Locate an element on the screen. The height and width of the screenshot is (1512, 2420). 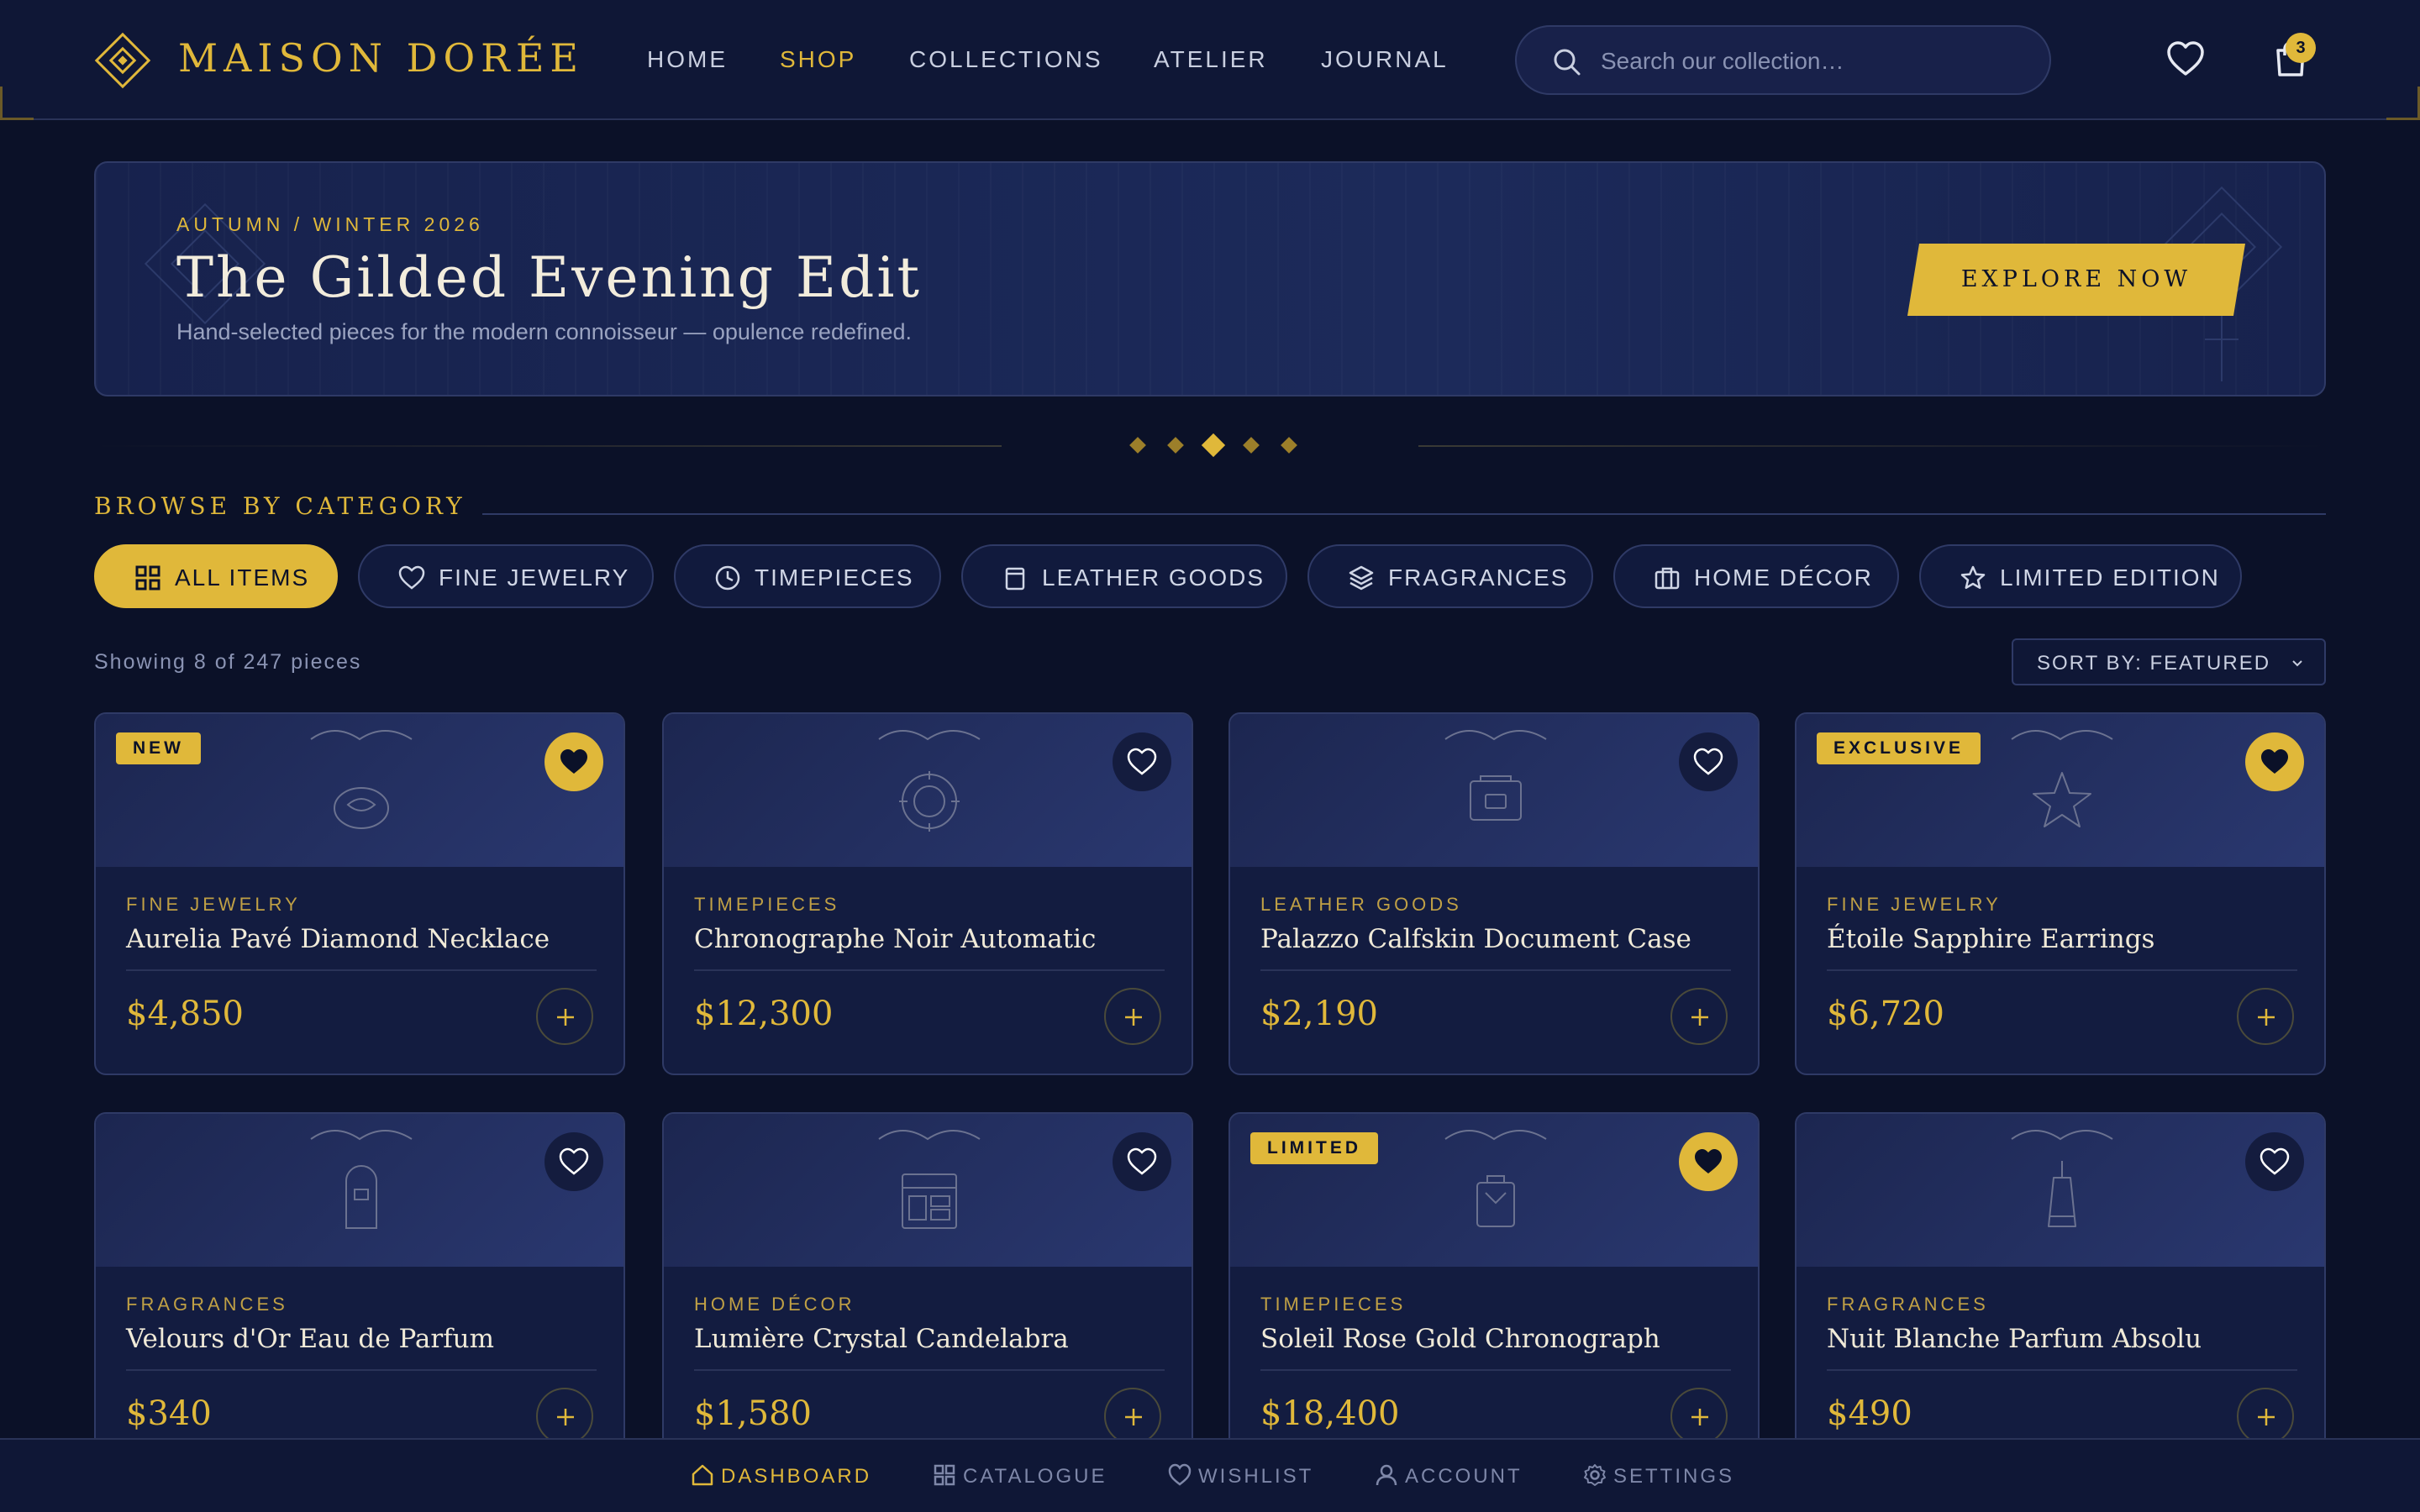
nav-journal: JOURNAL is located at coordinates (1385, 59).